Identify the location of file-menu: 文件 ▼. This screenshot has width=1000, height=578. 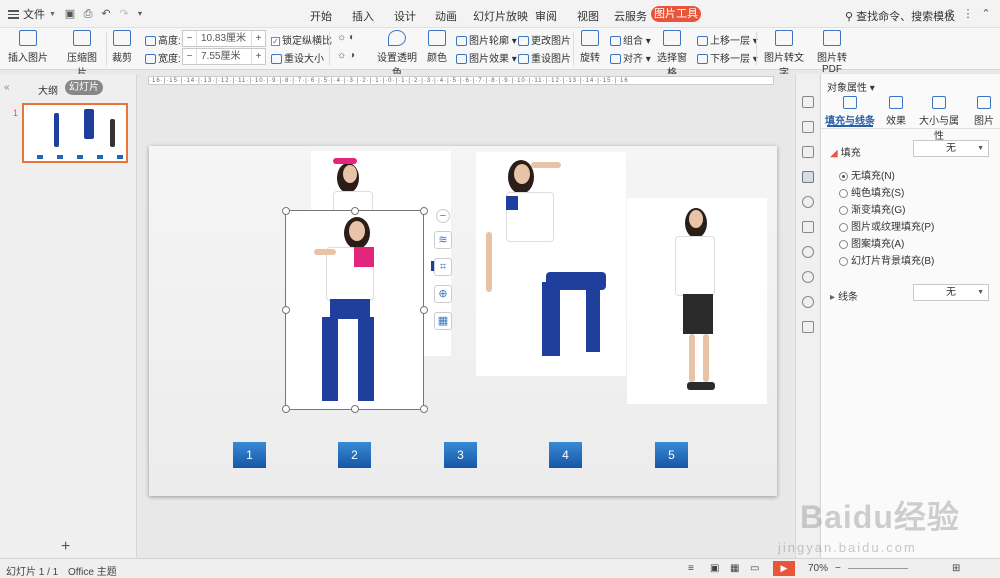
(32, 14).